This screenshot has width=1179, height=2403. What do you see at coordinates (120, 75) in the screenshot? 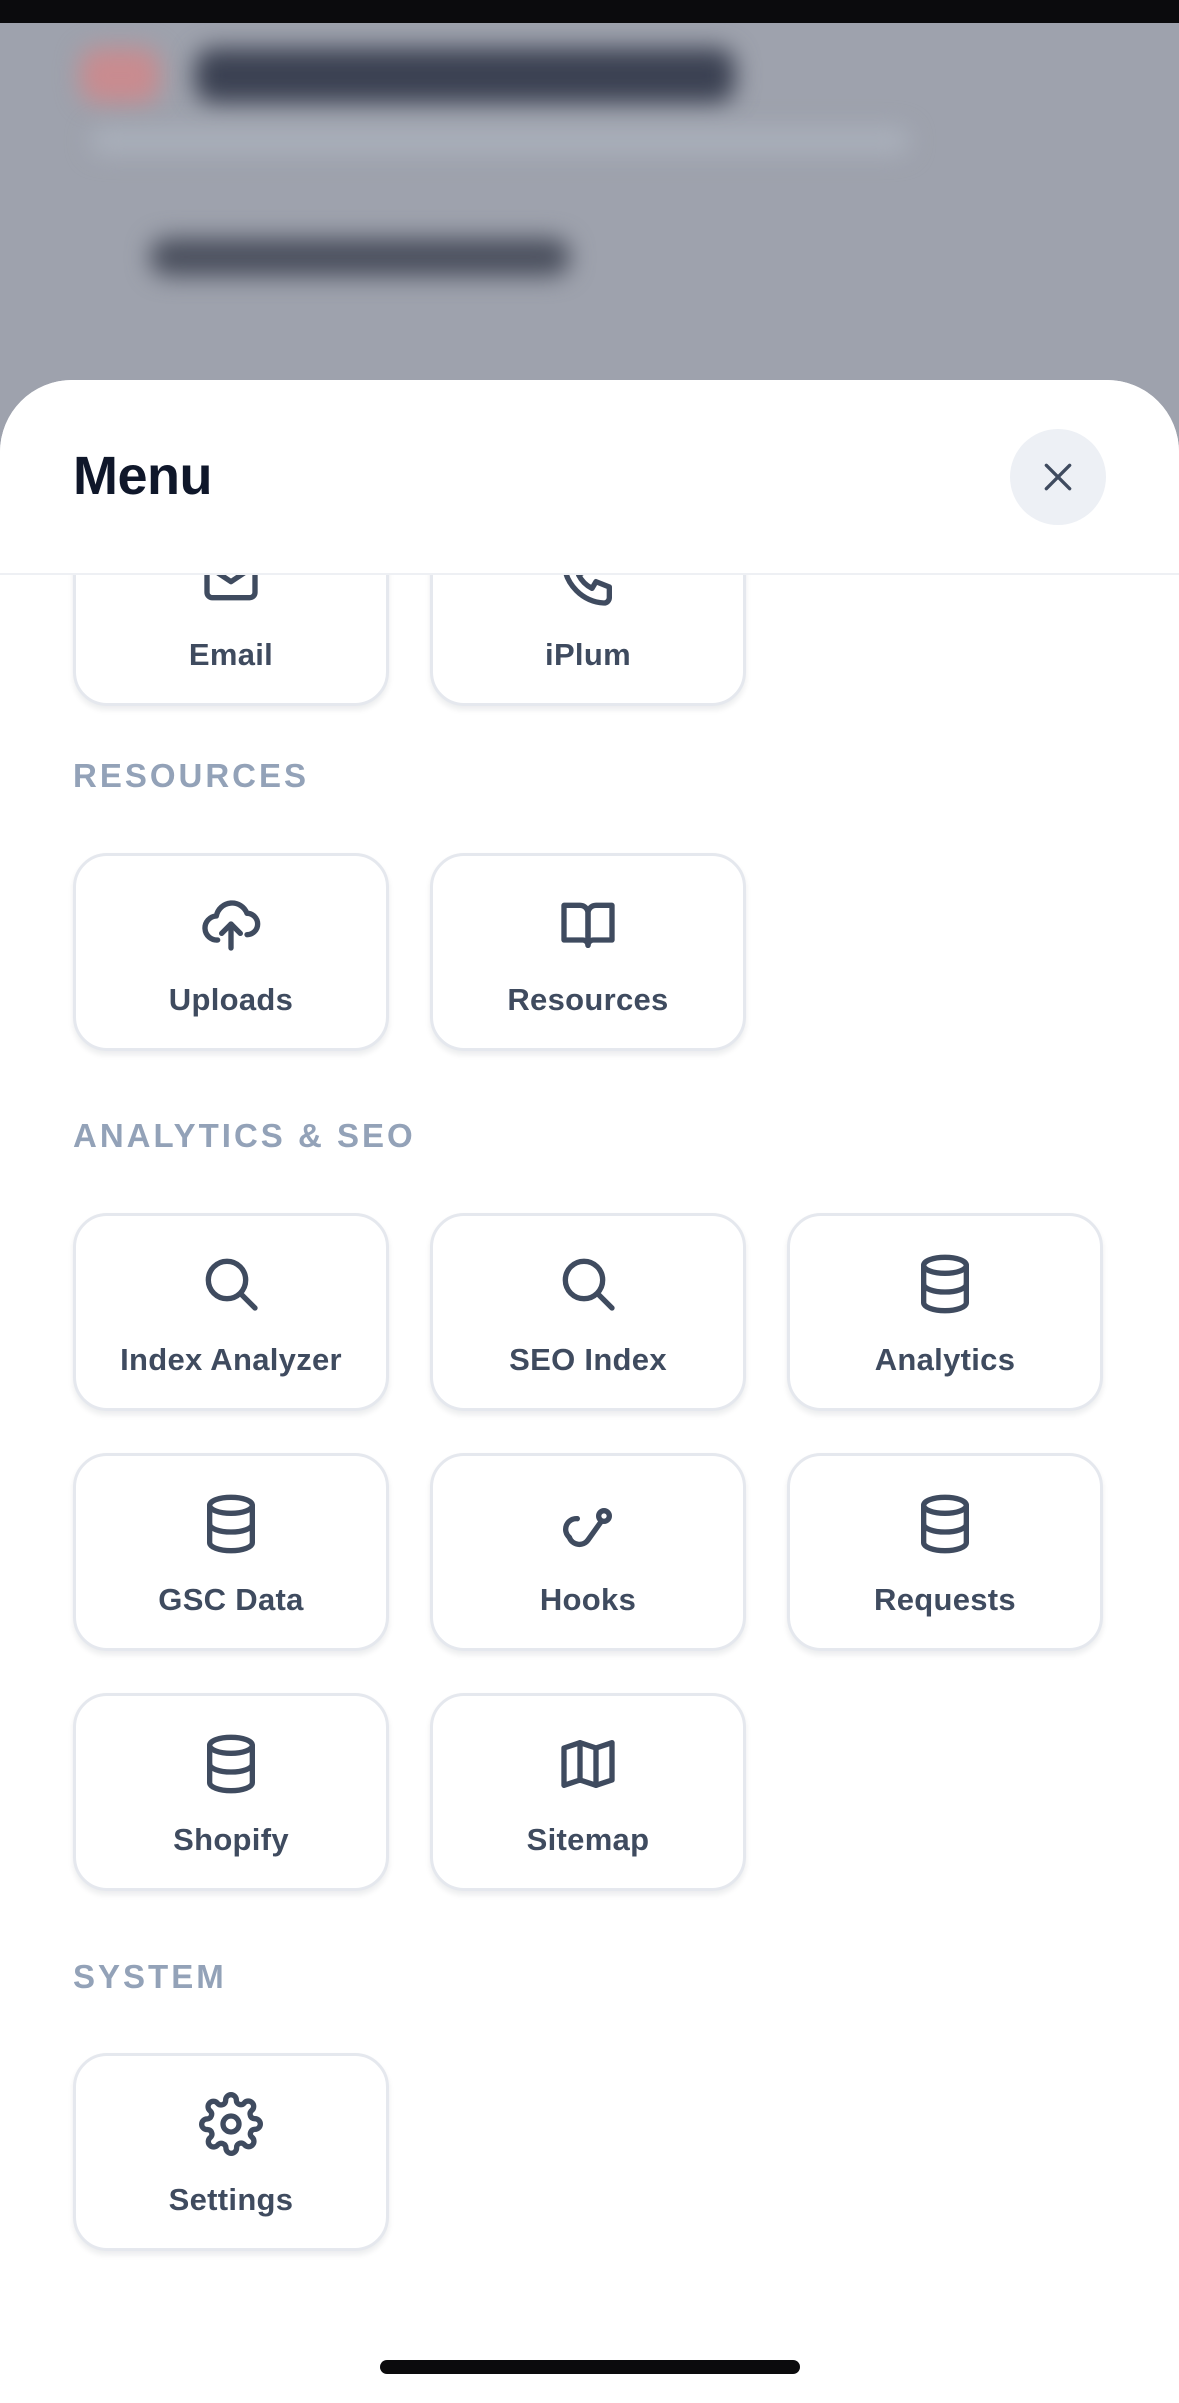
I see `blurred-logo` at bounding box center [120, 75].